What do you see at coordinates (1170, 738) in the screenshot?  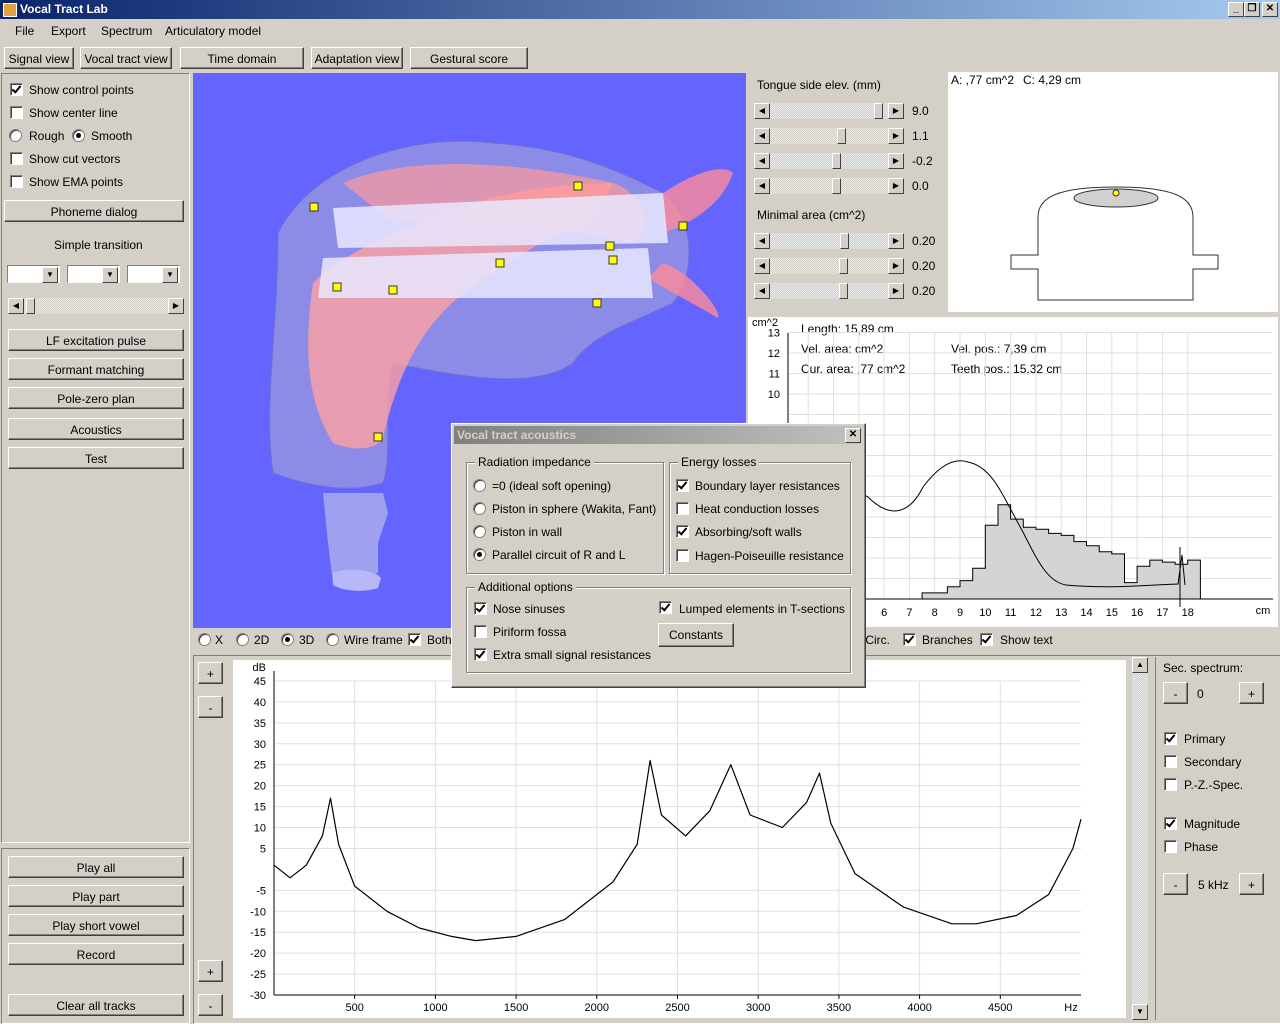 I see `primary-checkbox` at bounding box center [1170, 738].